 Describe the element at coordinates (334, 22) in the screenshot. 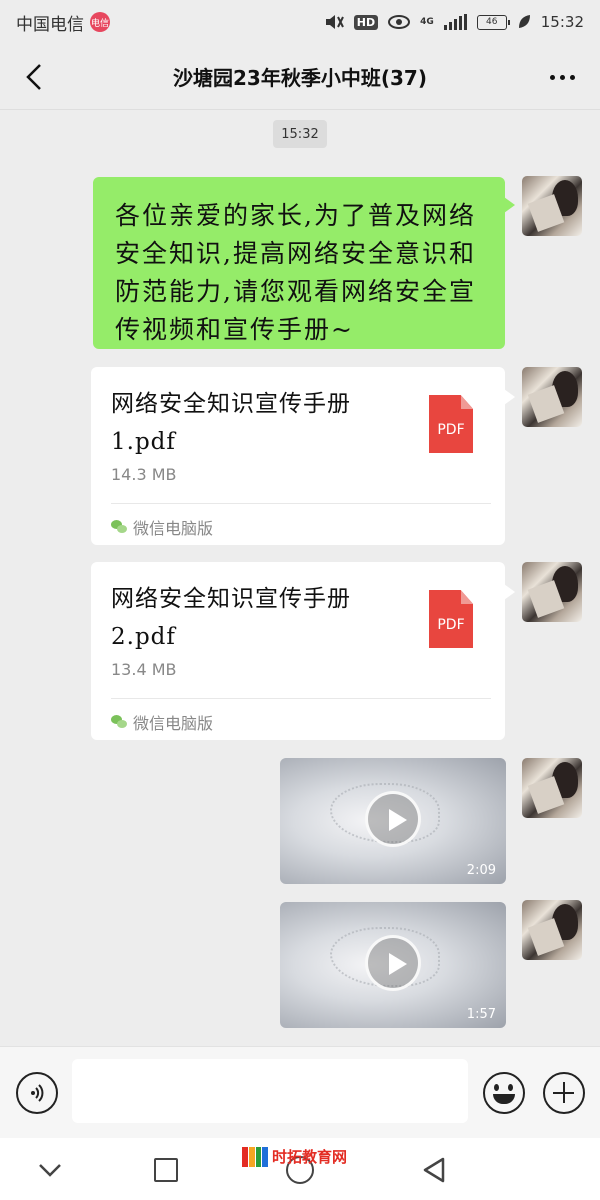

I see `mute-icon` at that location.